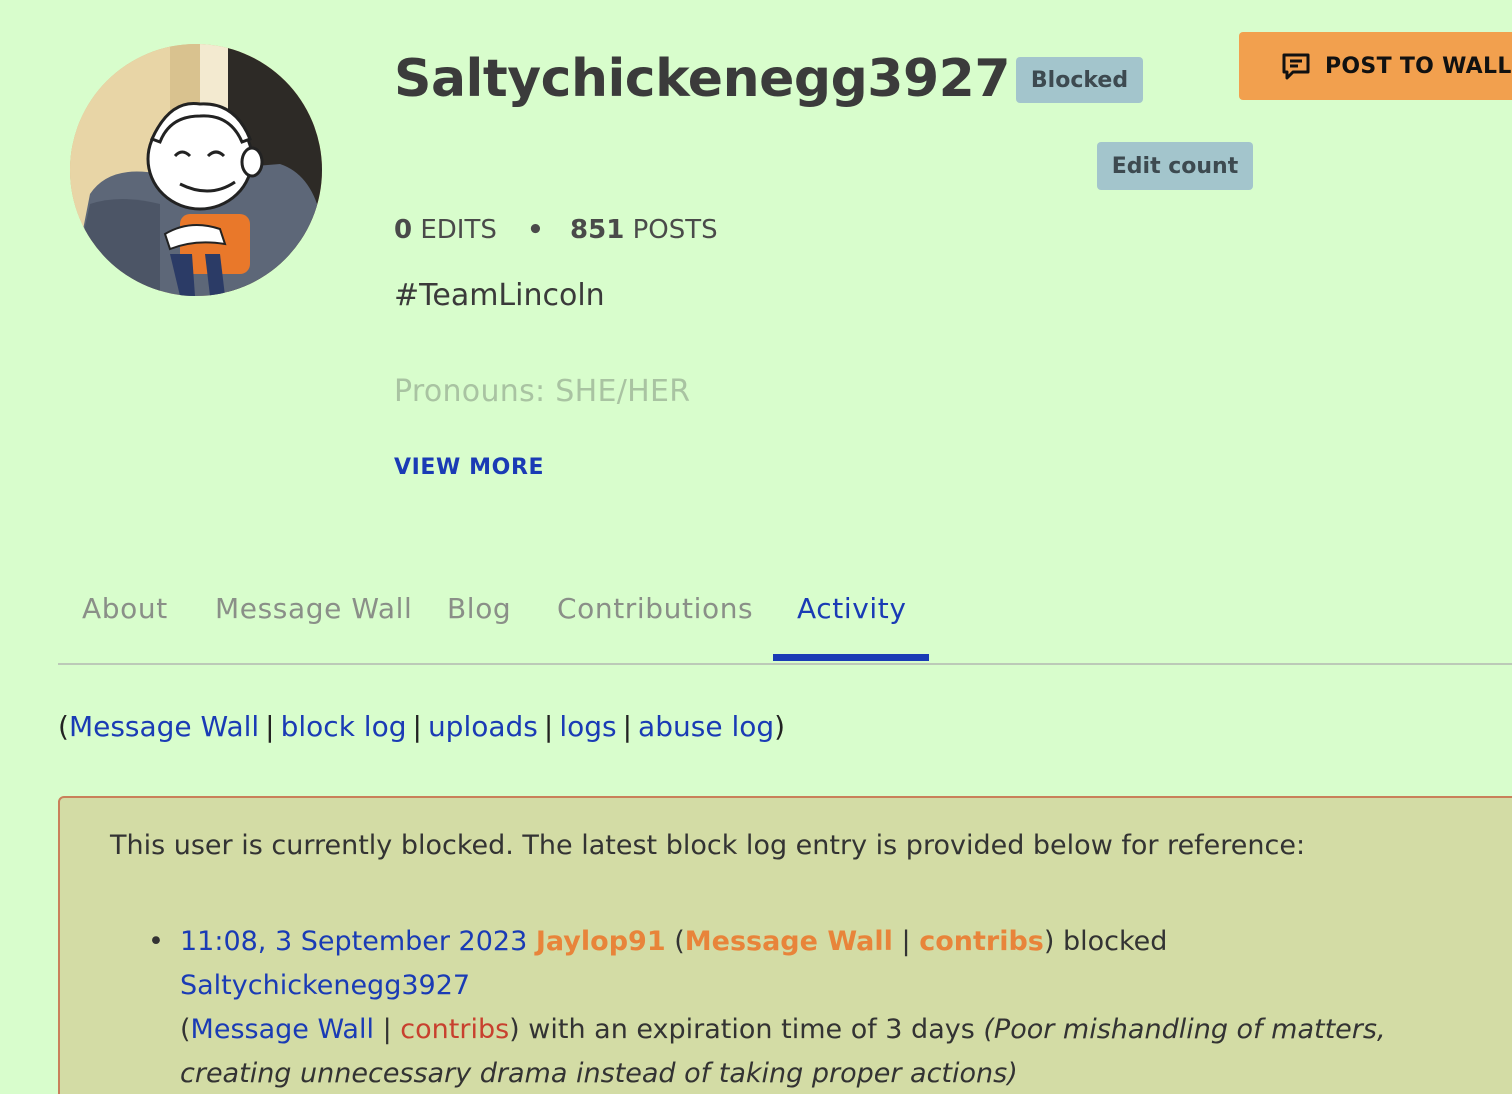 Image resolution: width=1512 pixels, height=1094 pixels. I want to click on tab-activity: Activity, so click(852, 608).